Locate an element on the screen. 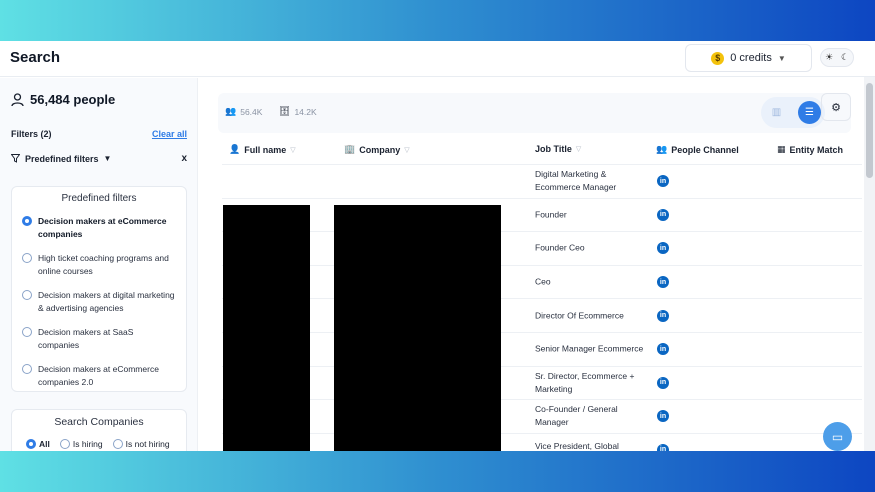 This screenshot has width=875, height=492. credits-button: $ 0 credits ▼ is located at coordinates (748, 58).